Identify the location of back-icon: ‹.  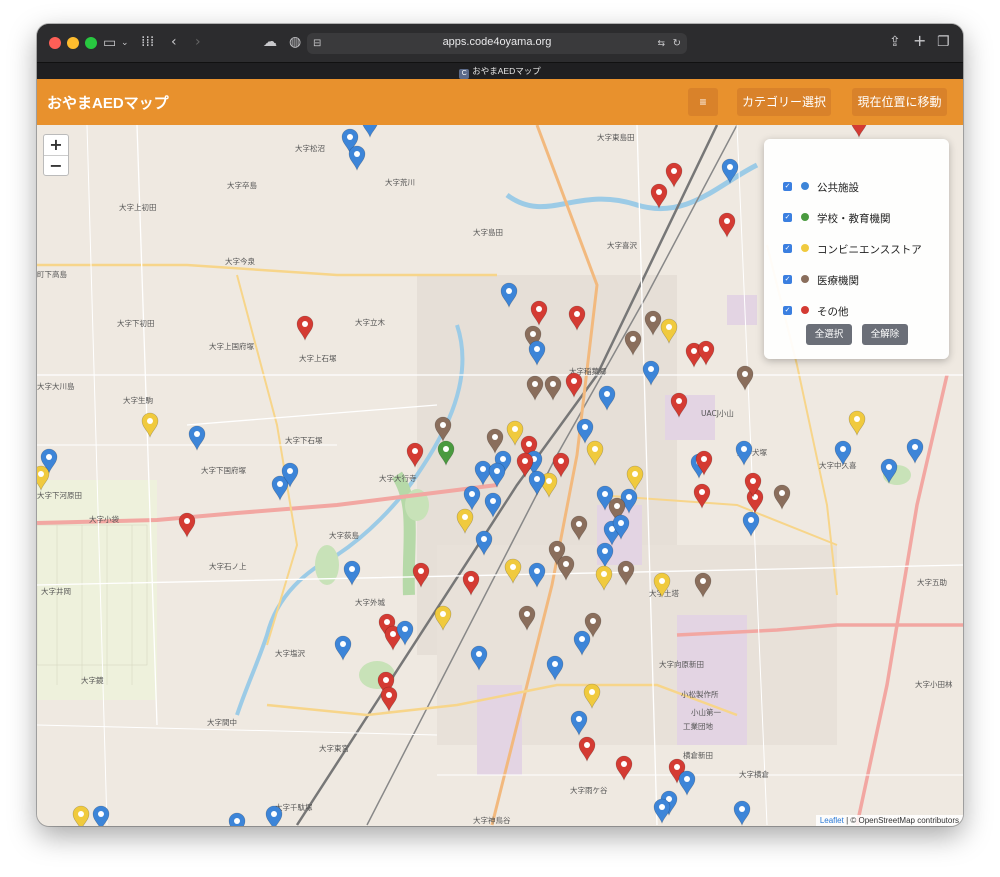
(174, 42).